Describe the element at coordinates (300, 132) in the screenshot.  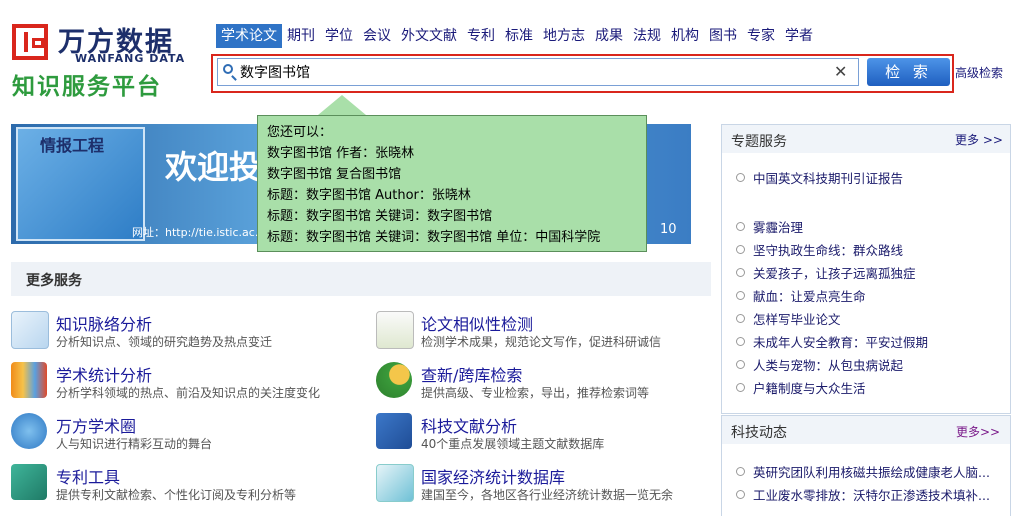
I see `suggestion-heading: 您还可以：` at that location.